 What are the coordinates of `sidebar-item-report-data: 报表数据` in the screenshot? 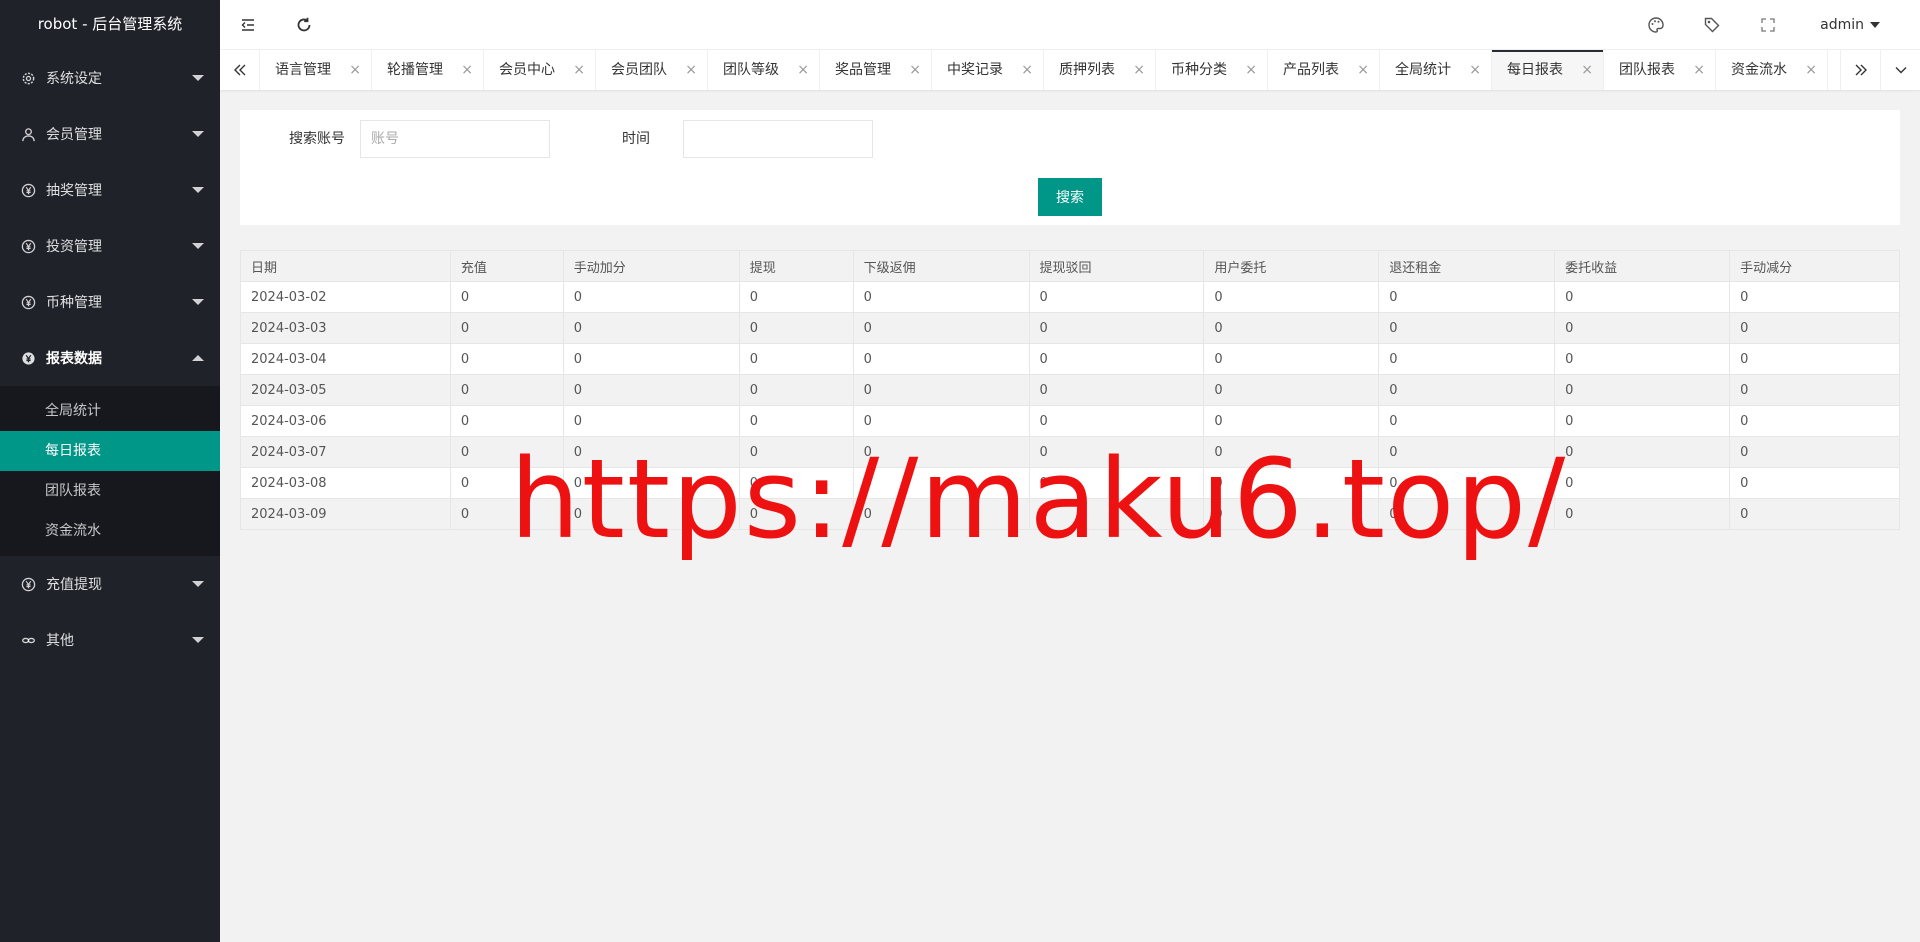 It's located at (110, 358).